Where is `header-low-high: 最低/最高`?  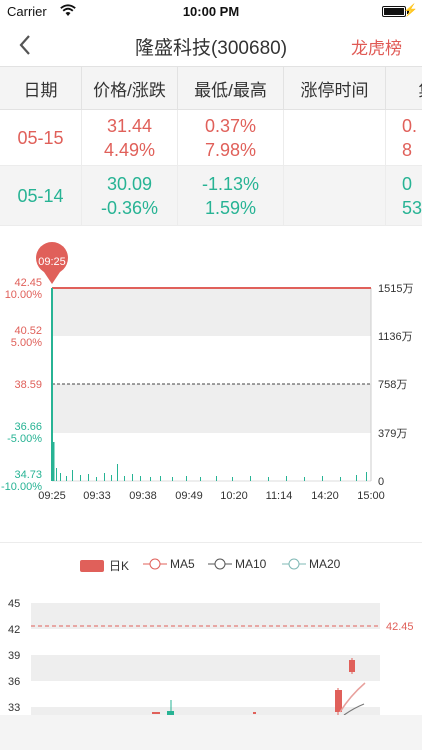
header-low-high: 最低/最高 is located at coordinates (231, 88).